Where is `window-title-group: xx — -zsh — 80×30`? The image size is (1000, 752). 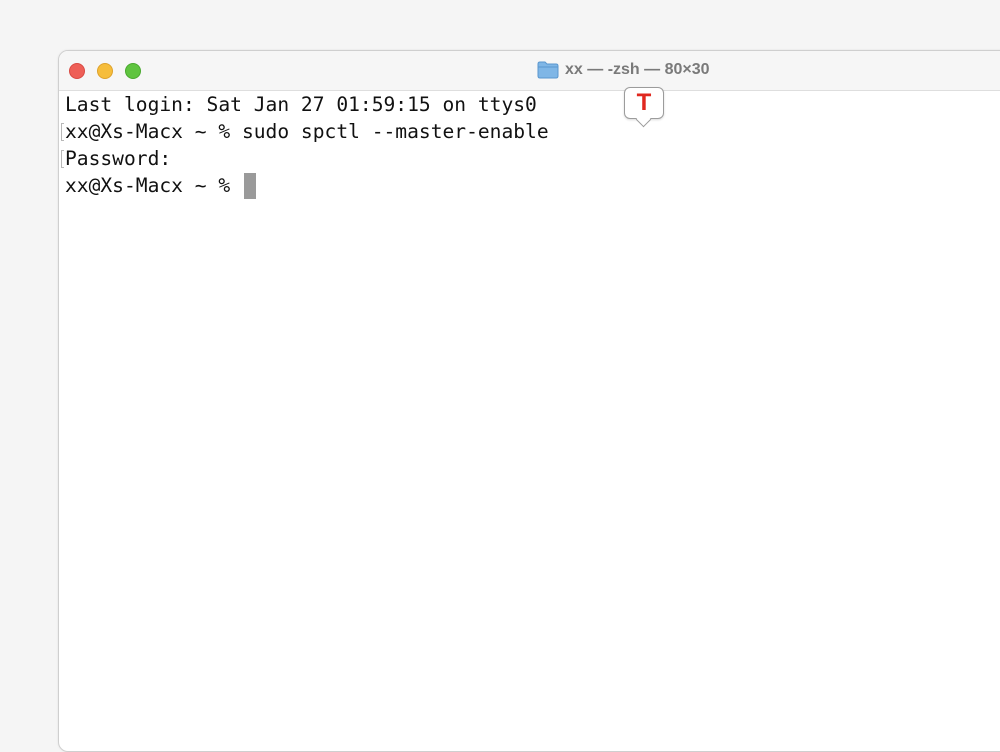 window-title-group: xx — -zsh — 80×30 is located at coordinates (623, 70).